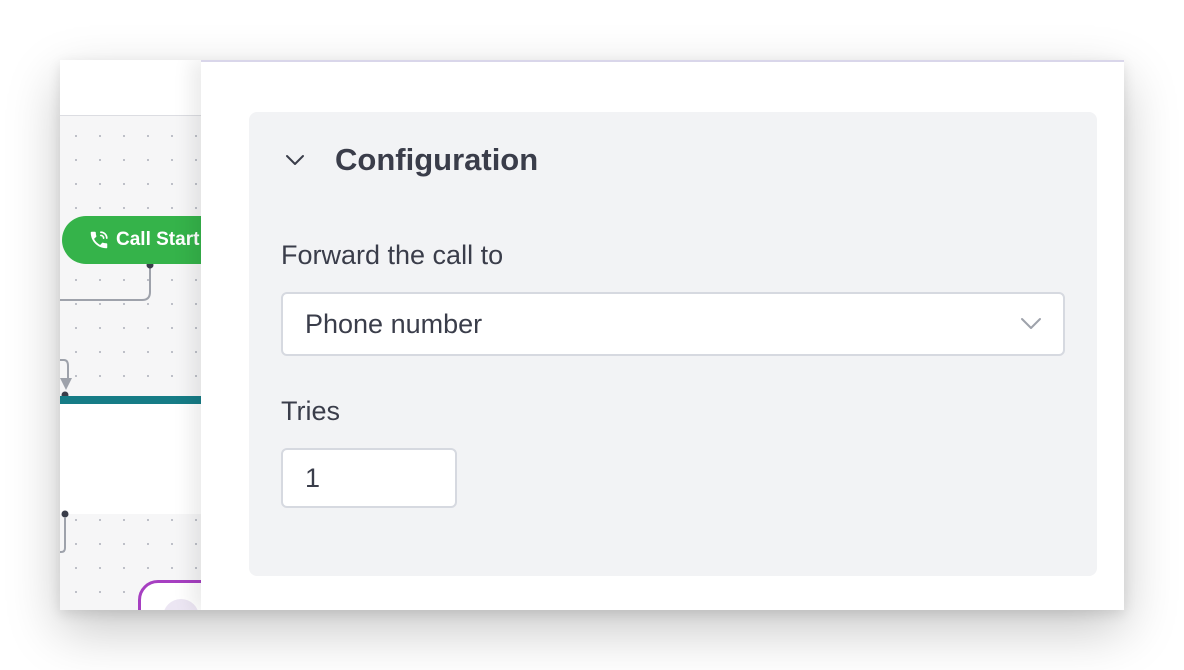 Image resolution: width=1184 pixels, height=670 pixels. I want to click on section-title: Configuration, so click(437, 159).